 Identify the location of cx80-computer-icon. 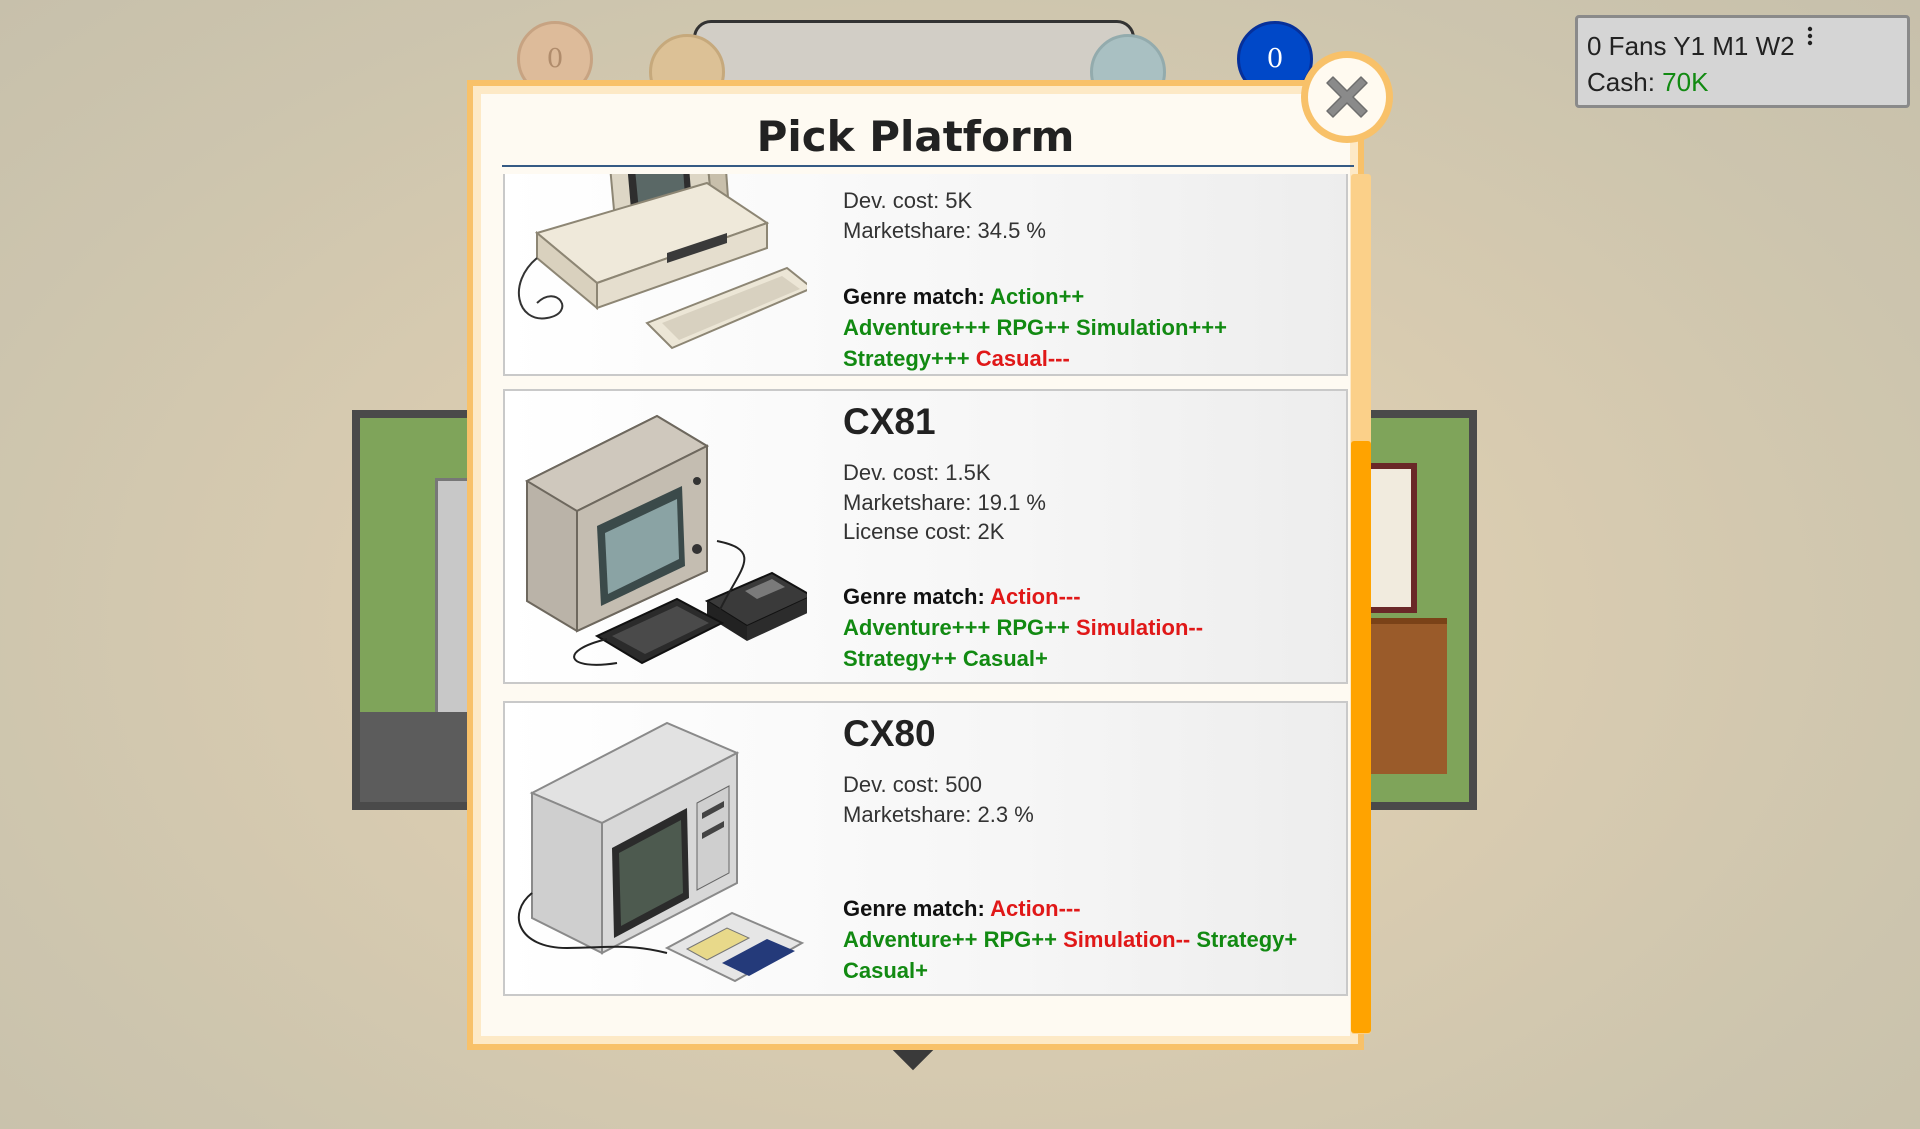
(661, 852).